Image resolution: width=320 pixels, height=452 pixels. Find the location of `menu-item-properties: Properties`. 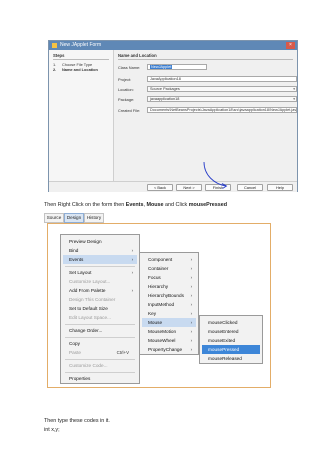

menu-item-properties: Properties is located at coordinates (100, 378).